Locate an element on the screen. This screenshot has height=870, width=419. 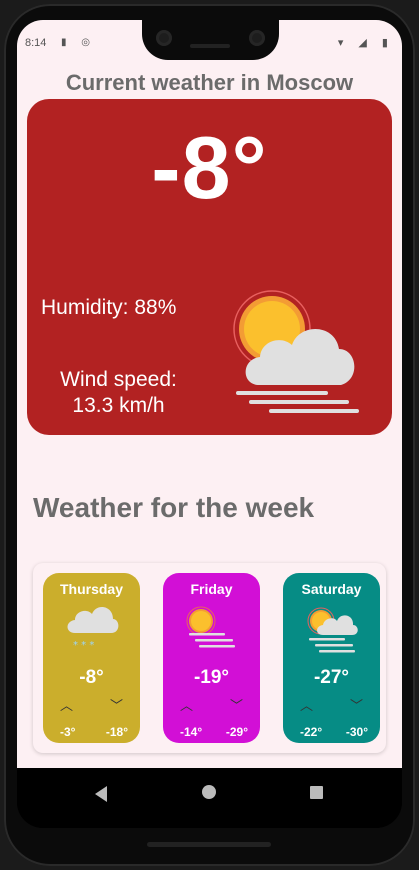
temp-min: -14° is located at coordinates (191, 732).